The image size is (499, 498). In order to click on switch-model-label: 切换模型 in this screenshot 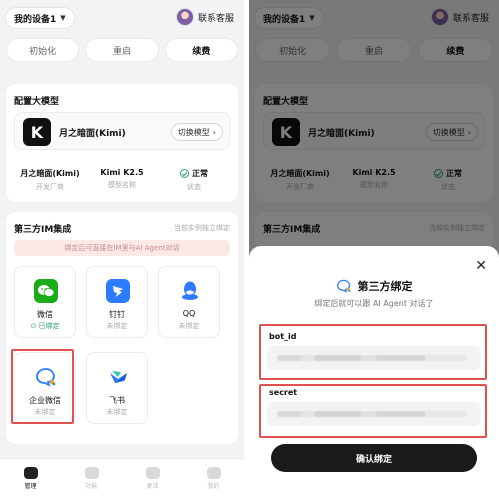, I will do `click(193, 132)`.